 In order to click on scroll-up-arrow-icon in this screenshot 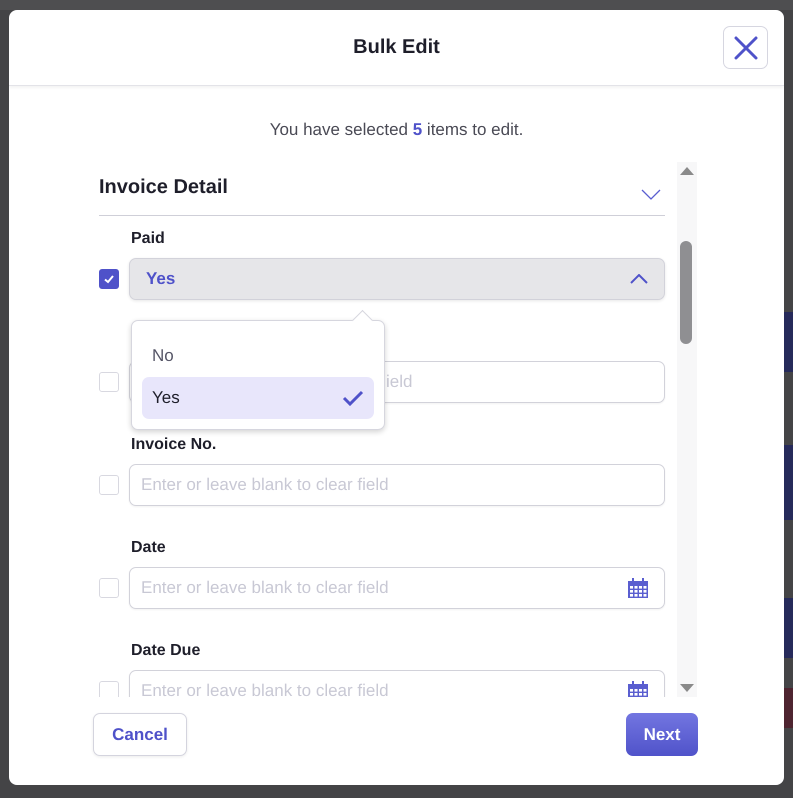, I will do `click(687, 171)`.